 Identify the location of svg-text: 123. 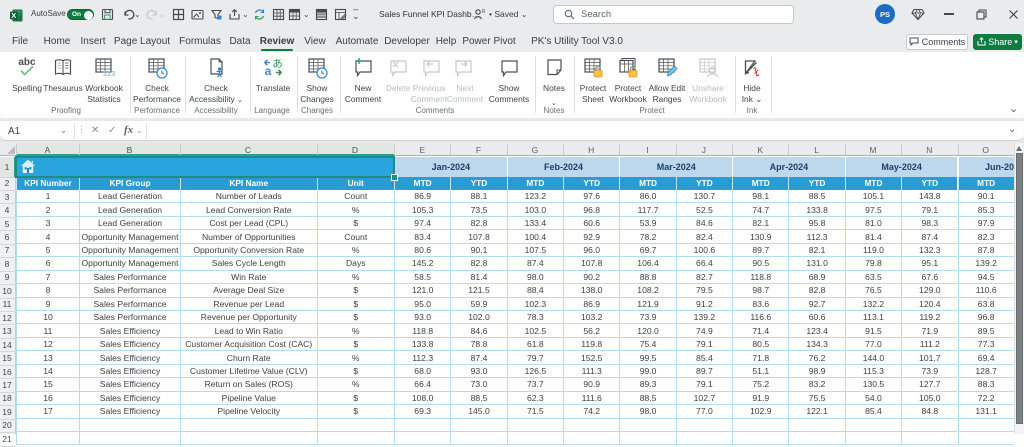
(109, 73).